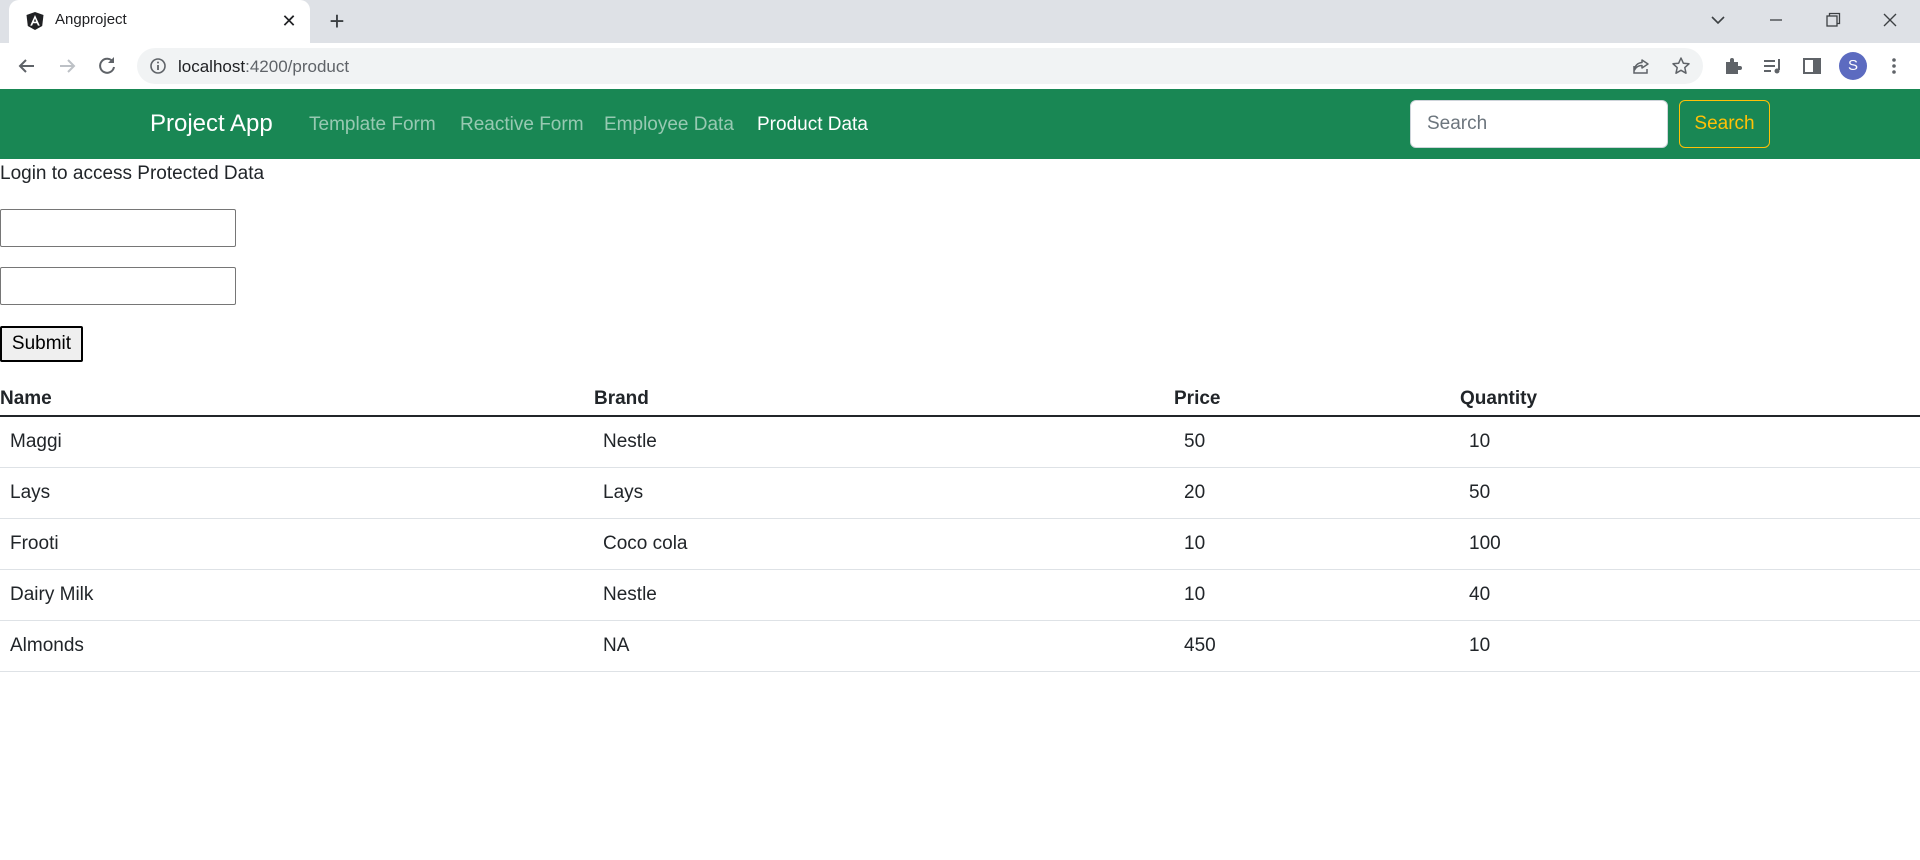 The image size is (1920, 860). What do you see at coordinates (107, 66) in the screenshot?
I see `reload-icon` at bounding box center [107, 66].